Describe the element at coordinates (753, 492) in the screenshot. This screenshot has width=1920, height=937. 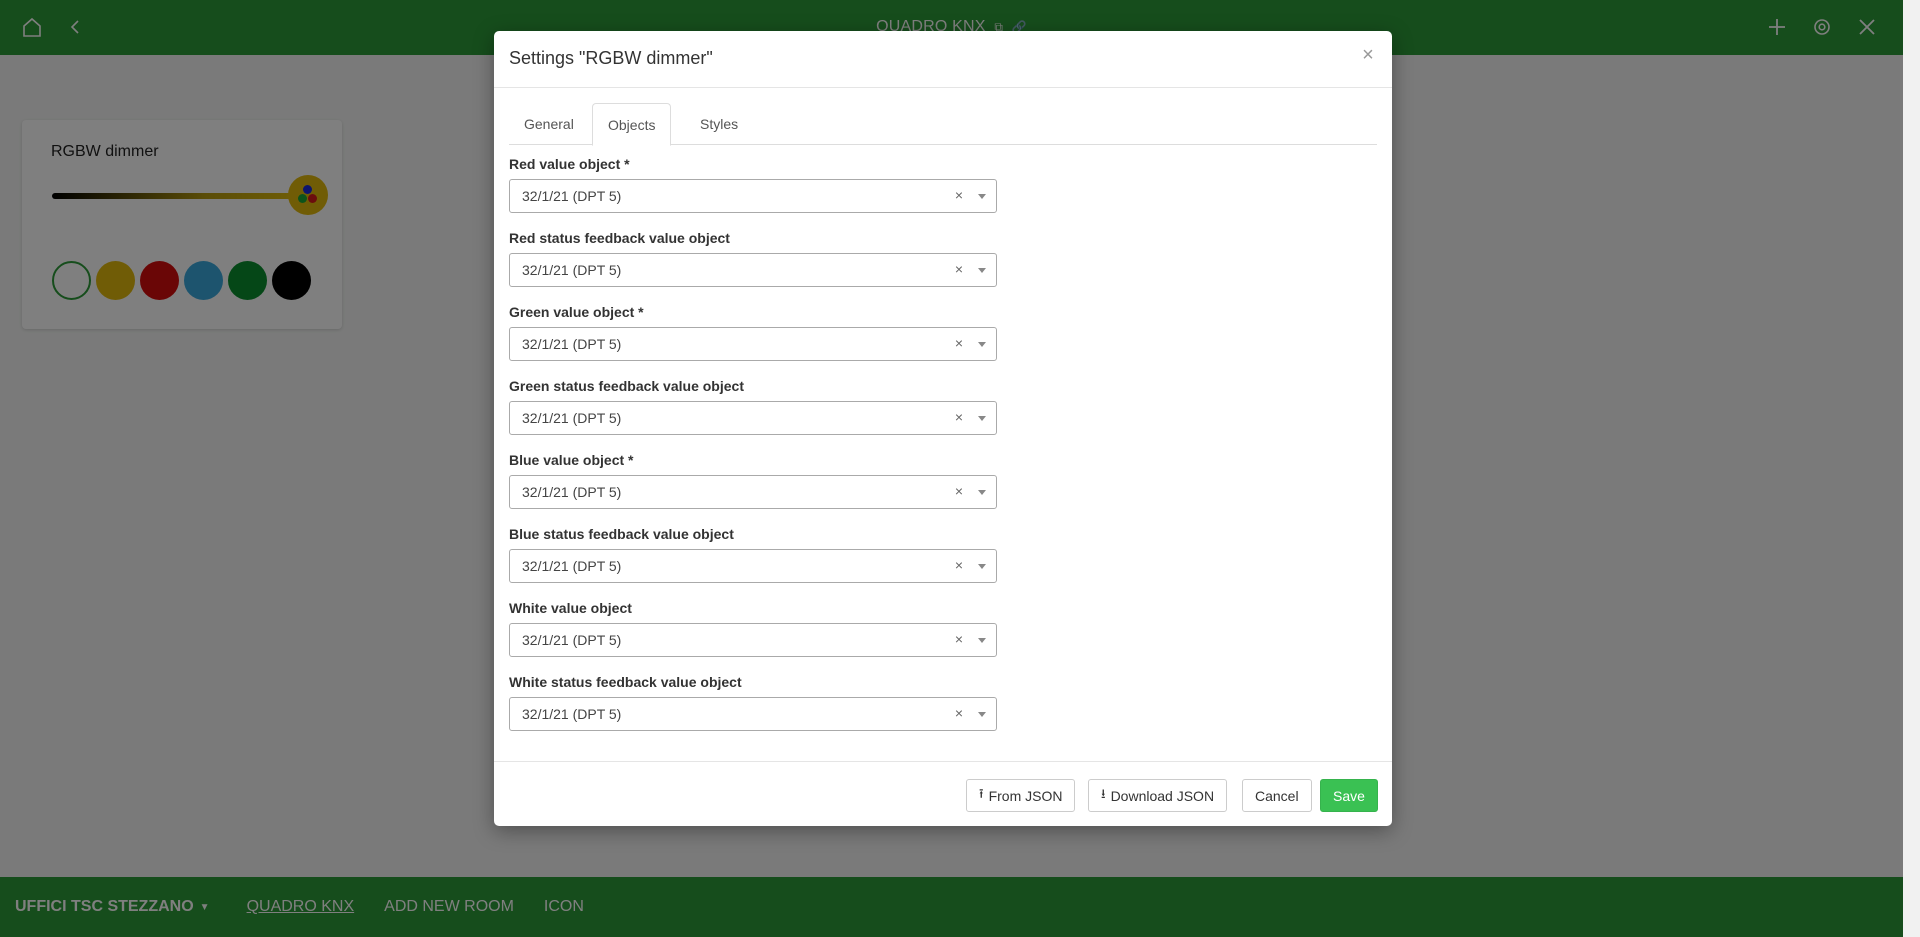
I see `blue-value-object-select: 32/1/21 (DPT 5) ×` at that location.